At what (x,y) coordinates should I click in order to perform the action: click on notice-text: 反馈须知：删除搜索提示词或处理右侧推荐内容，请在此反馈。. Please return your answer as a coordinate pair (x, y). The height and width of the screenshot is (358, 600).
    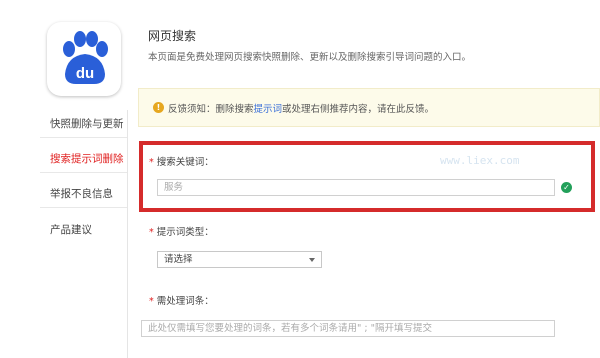
    Looking at the image, I should click on (301, 108).